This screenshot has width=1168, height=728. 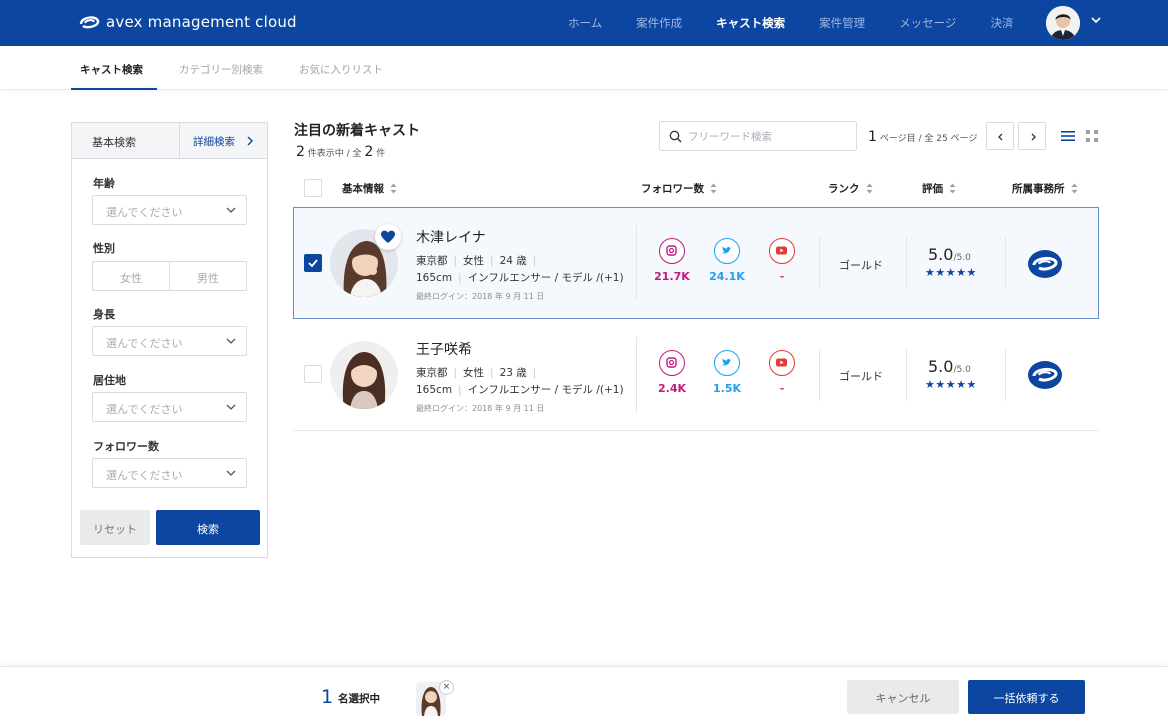 I want to click on tab-cast-search: キャスト検索, so click(x=111, y=69).